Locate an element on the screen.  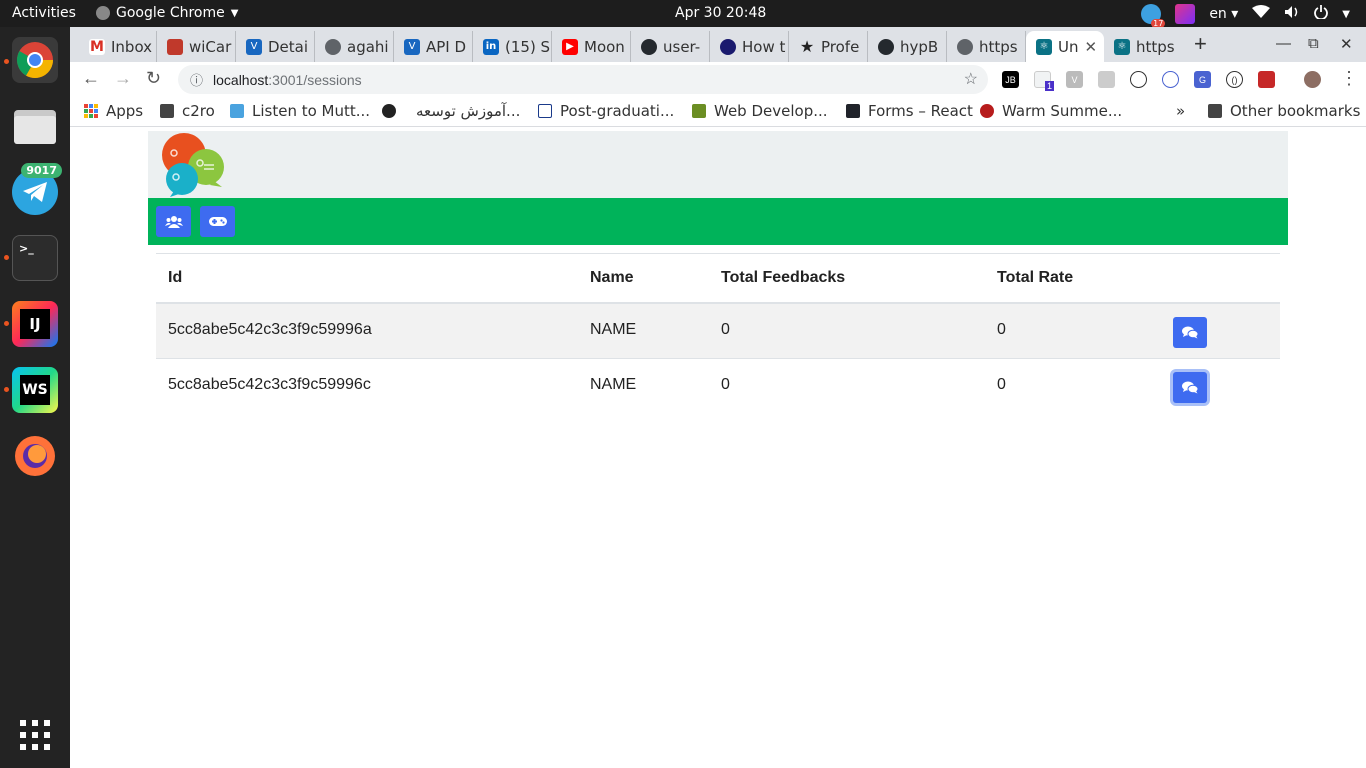
bookmark-c2ro: c2ro is located at coordinates (187, 111).